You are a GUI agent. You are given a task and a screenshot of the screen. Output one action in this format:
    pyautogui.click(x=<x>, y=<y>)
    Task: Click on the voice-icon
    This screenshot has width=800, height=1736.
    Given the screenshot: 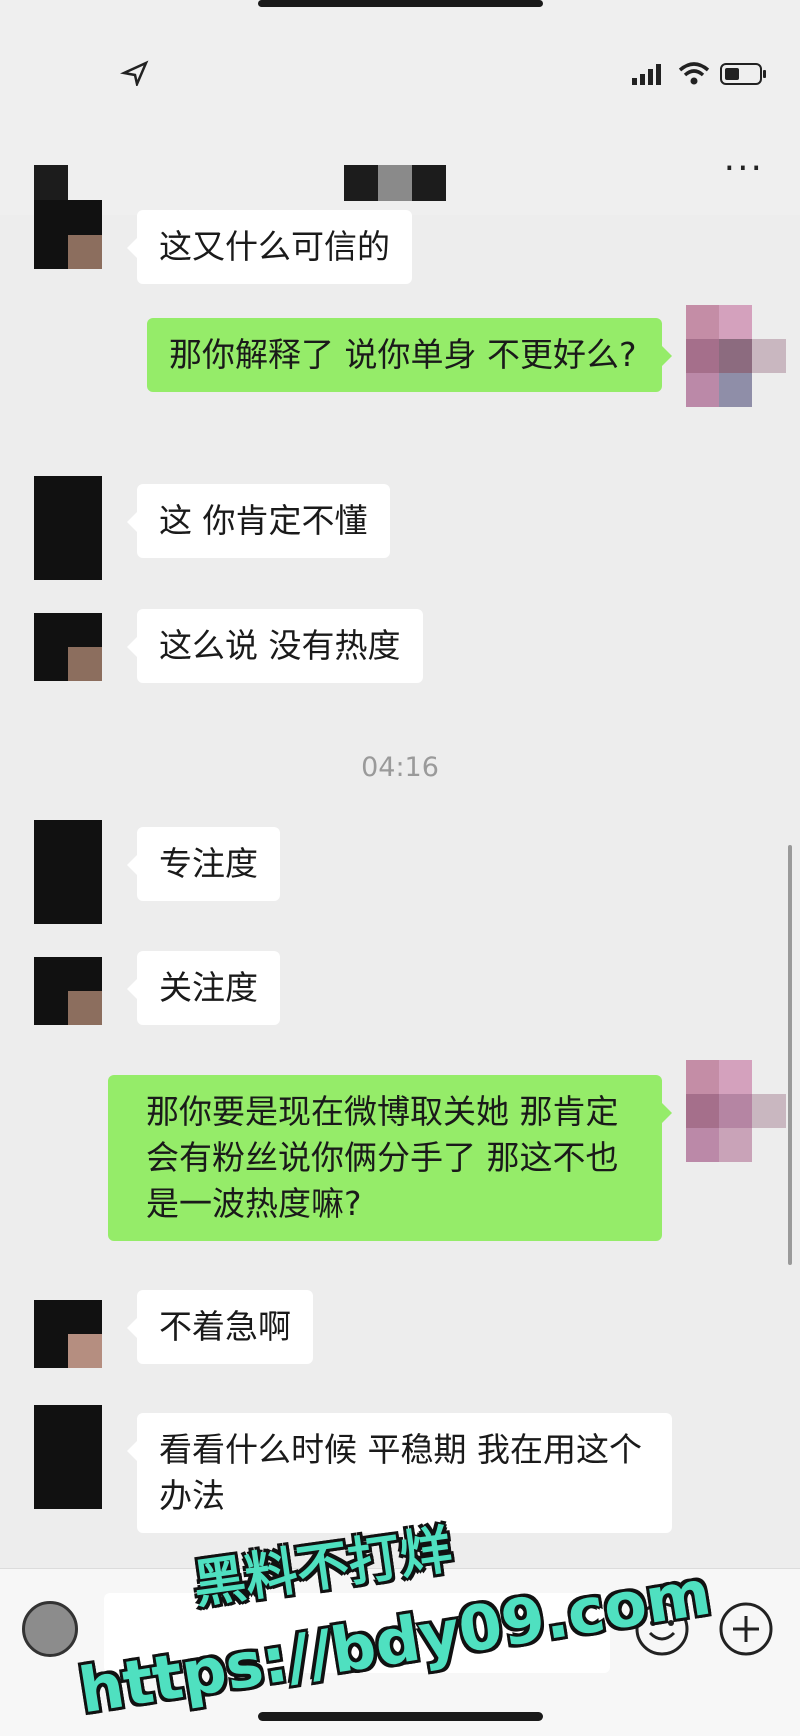 What is the action you would take?
    pyautogui.click(x=50, y=1629)
    